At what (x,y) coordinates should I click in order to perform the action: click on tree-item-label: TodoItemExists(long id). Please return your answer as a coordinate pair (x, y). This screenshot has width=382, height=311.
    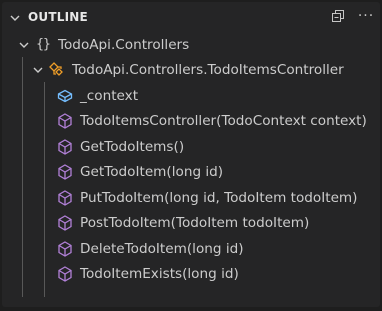
    Looking at the image, I should click on (159, 274).